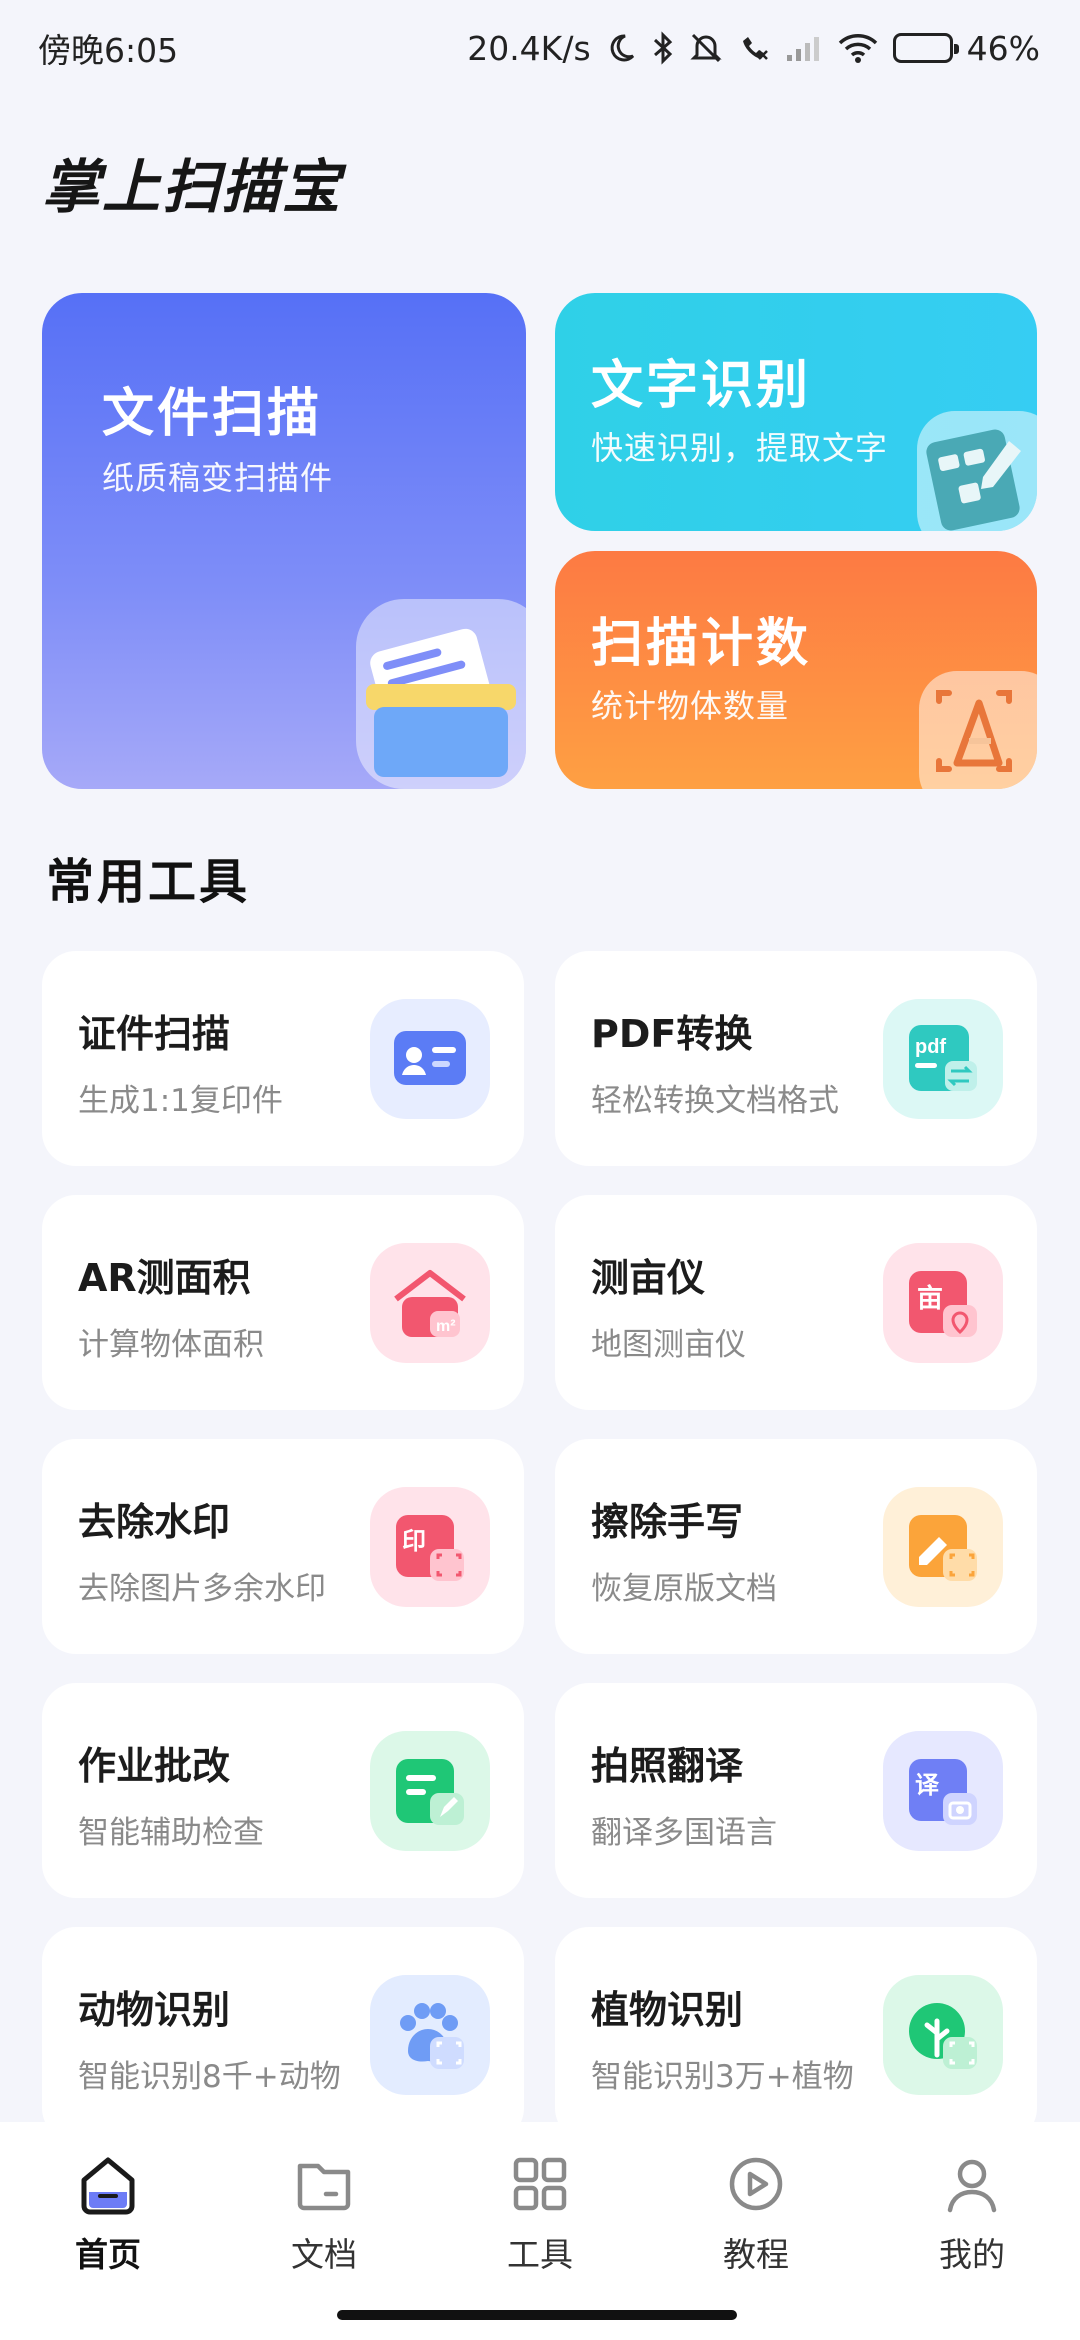  Describe the element at coordinates (430, 1791) in the screenshot. I see `homework-icon` at that location.